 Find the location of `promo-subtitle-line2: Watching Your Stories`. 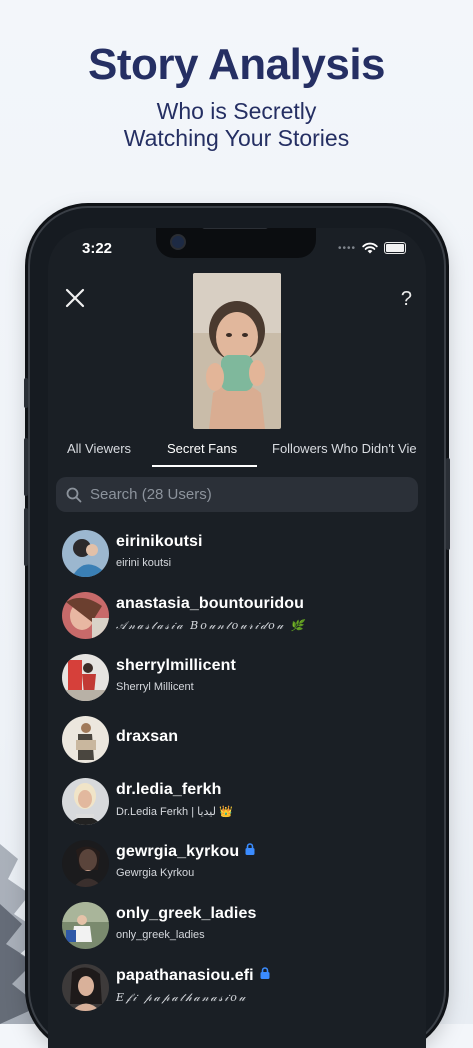

promo-subtitle-line2: Watching Your Stories is located at coordinates (236, 138).